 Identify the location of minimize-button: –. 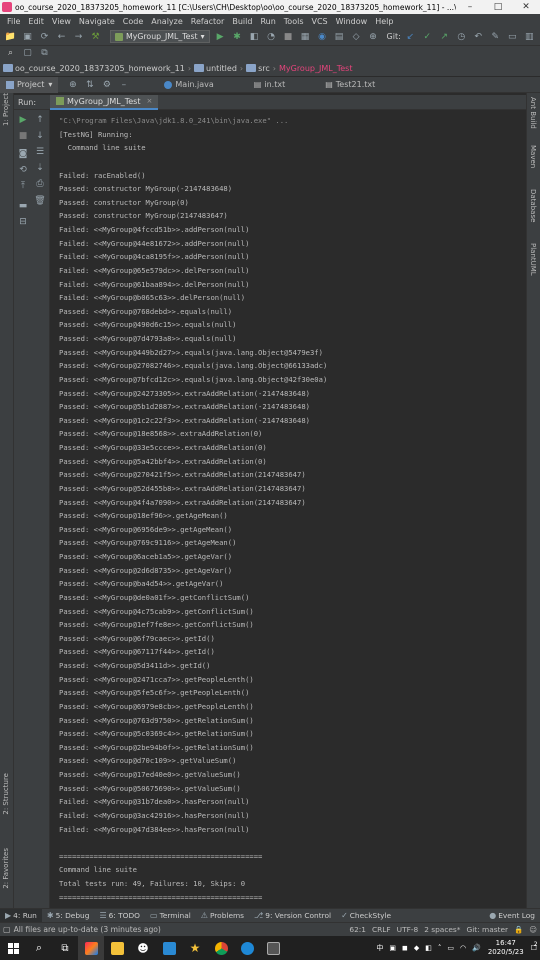
(470, 7).